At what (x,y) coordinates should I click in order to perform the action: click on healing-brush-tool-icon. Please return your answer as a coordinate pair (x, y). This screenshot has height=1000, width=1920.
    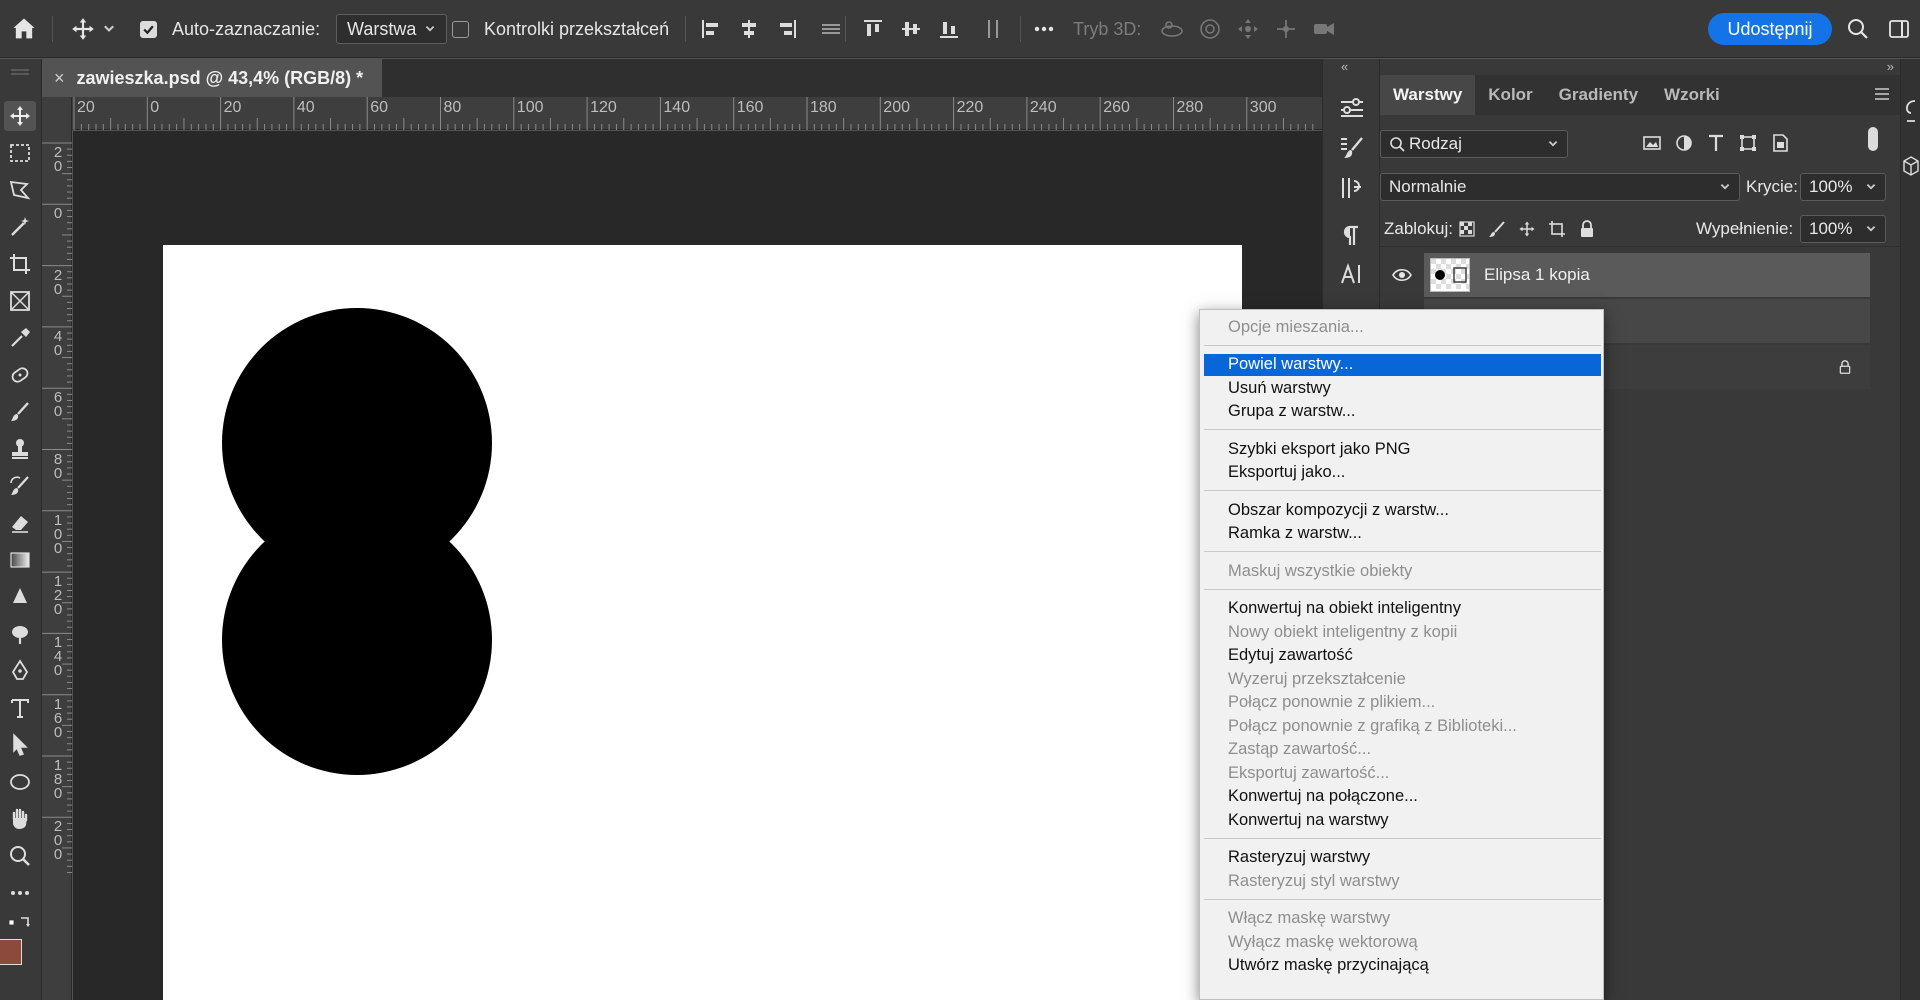
    Looking at the image, I should click on (20, 375).